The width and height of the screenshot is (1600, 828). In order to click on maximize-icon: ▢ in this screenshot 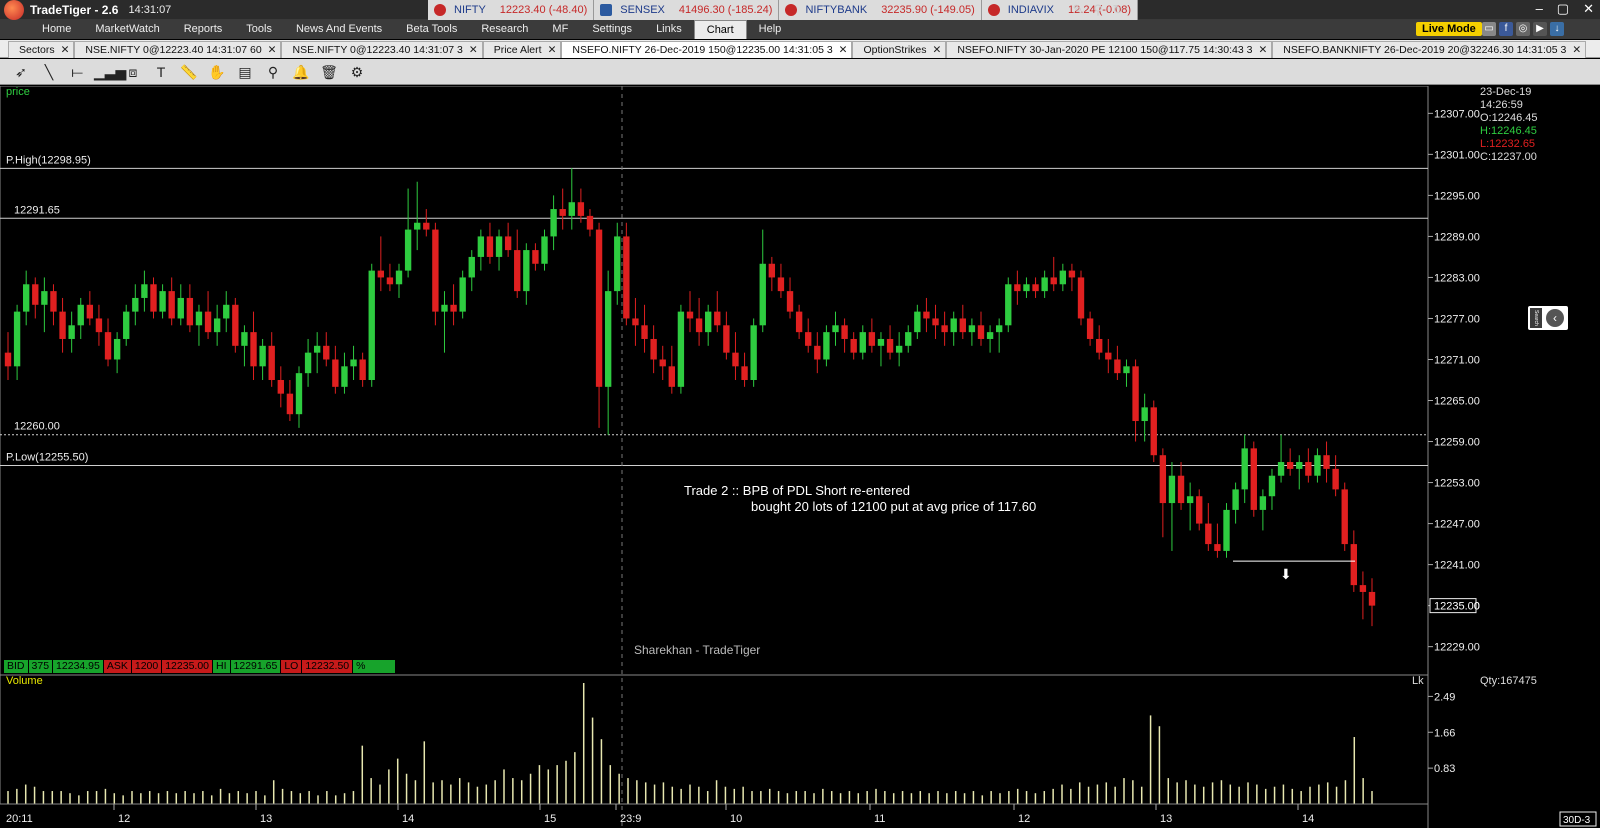, I will do `click(1563, 9)`.